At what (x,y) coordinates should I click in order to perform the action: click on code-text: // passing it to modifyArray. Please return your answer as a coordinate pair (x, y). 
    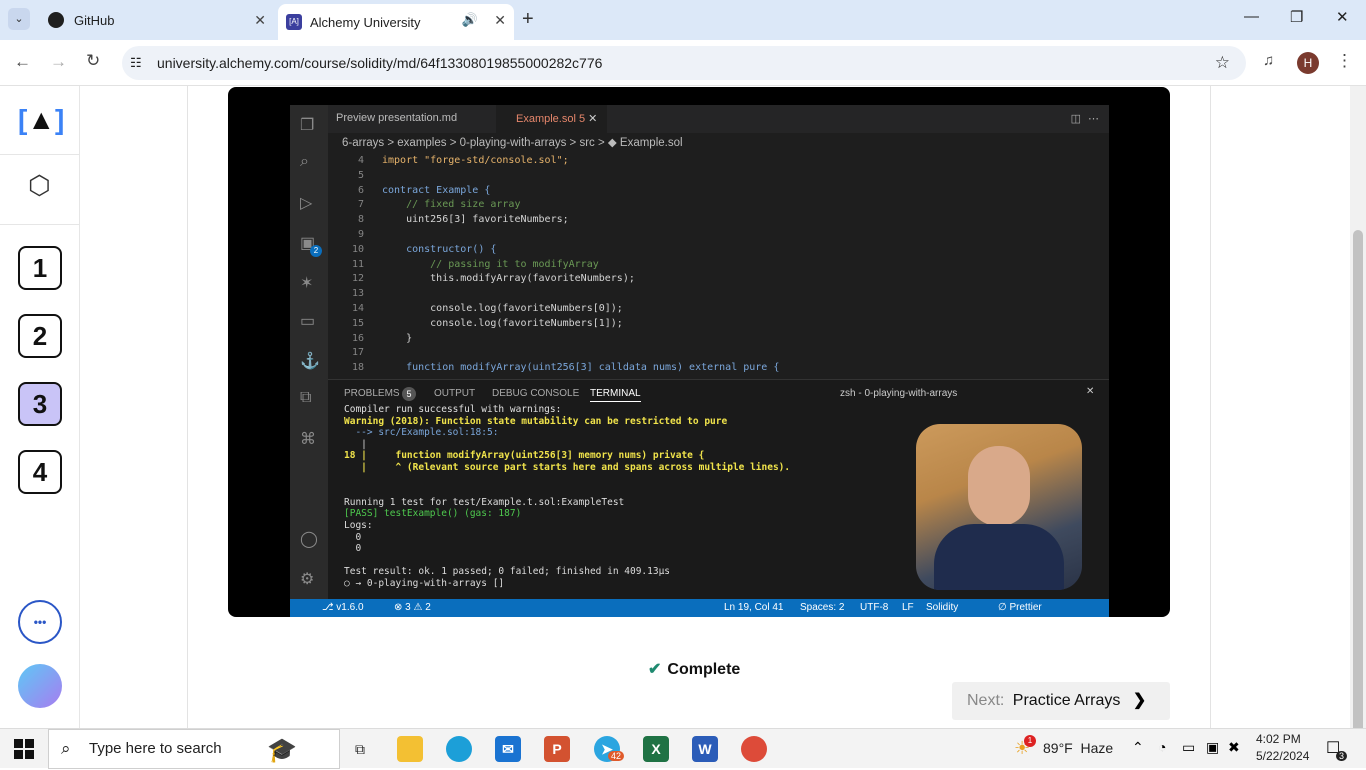
    Looking at the image, I should click on (490, 264).